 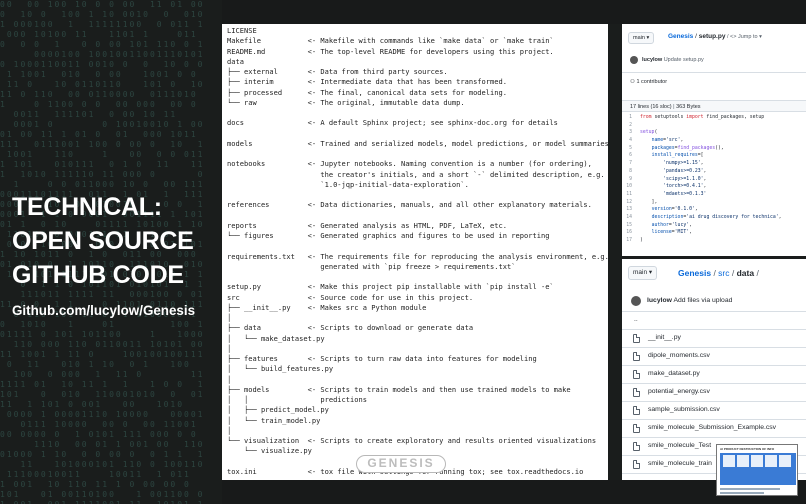 What do you see at coordinates (631, 149) in the screenshot?
I see `line-number: 5` at bounding box center [631, 149].